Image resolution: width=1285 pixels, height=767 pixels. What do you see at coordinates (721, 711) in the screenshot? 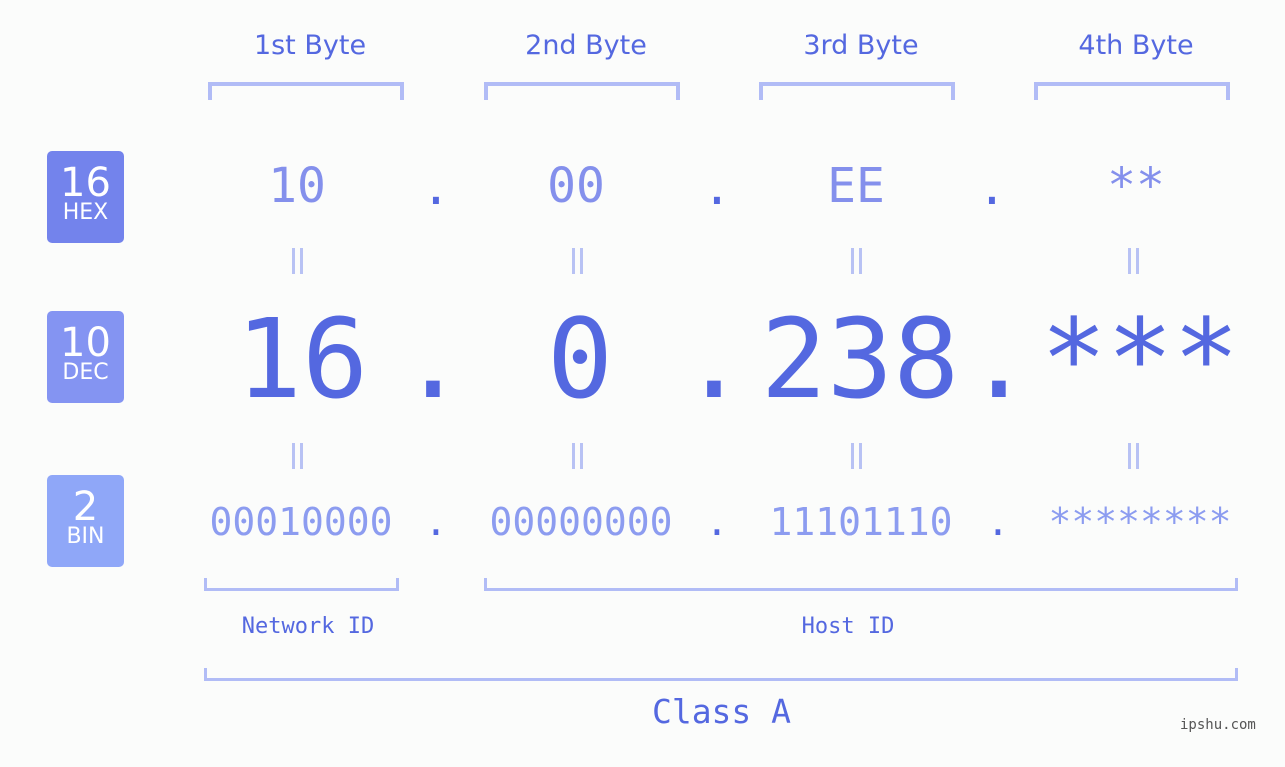
I see `class-label: Class A` at bounding box center [721, 711].